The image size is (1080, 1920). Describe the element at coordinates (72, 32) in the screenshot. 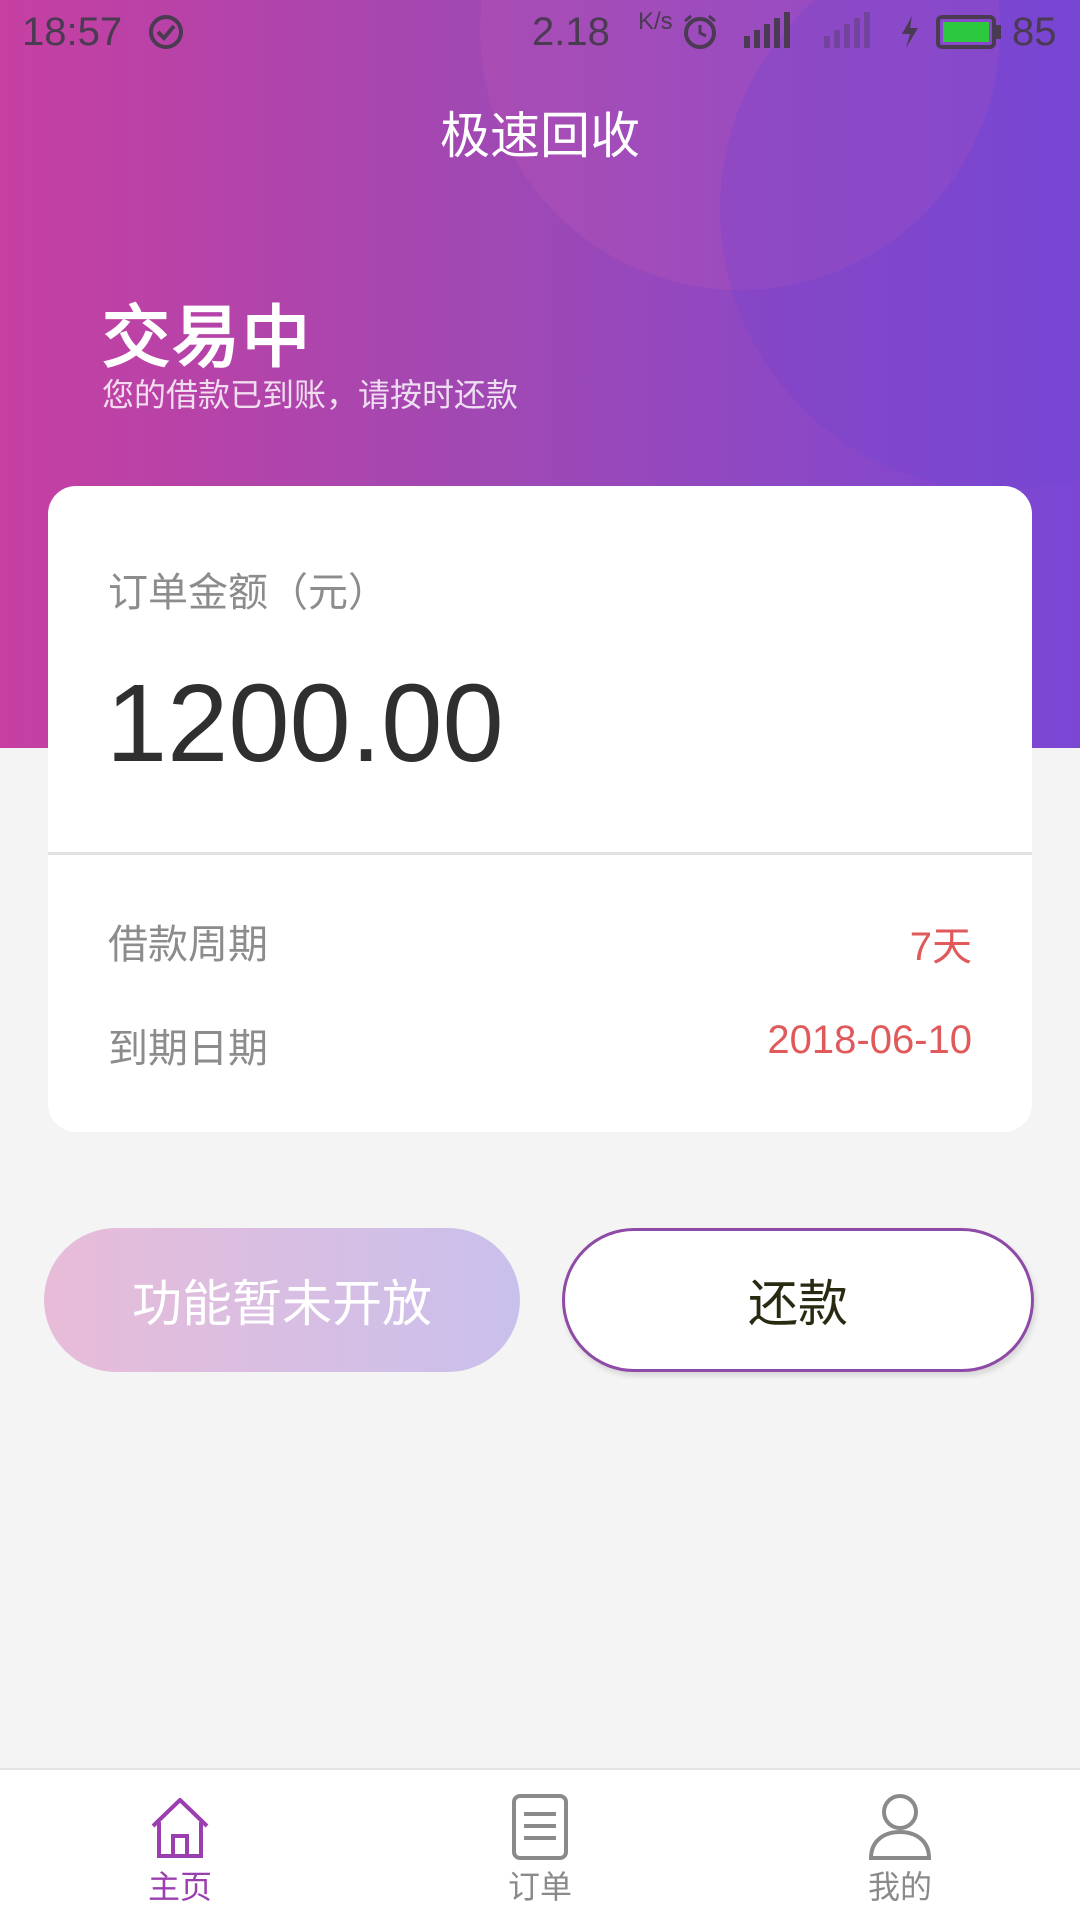

I see `status-time: 18:57` at that location.